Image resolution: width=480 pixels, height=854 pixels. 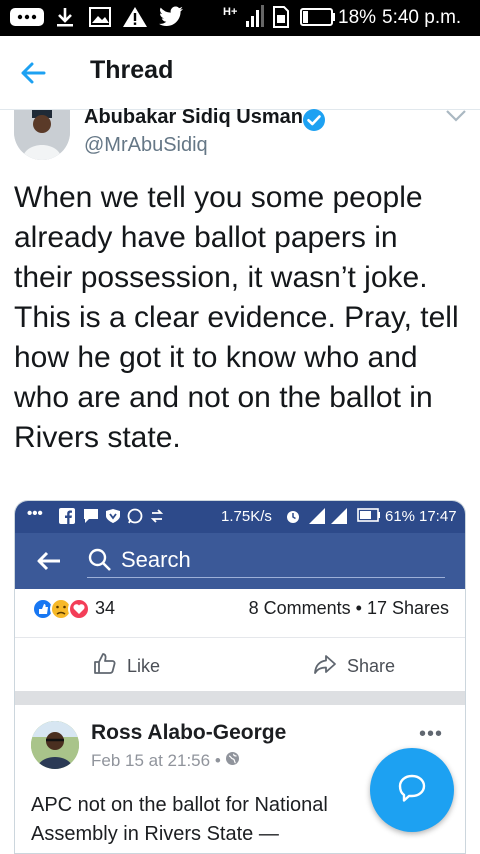 What do you see at coordinates (438, 516) in the screenshot?
I see `embedded-clock: 17:47` at bounding box center [438, 516].